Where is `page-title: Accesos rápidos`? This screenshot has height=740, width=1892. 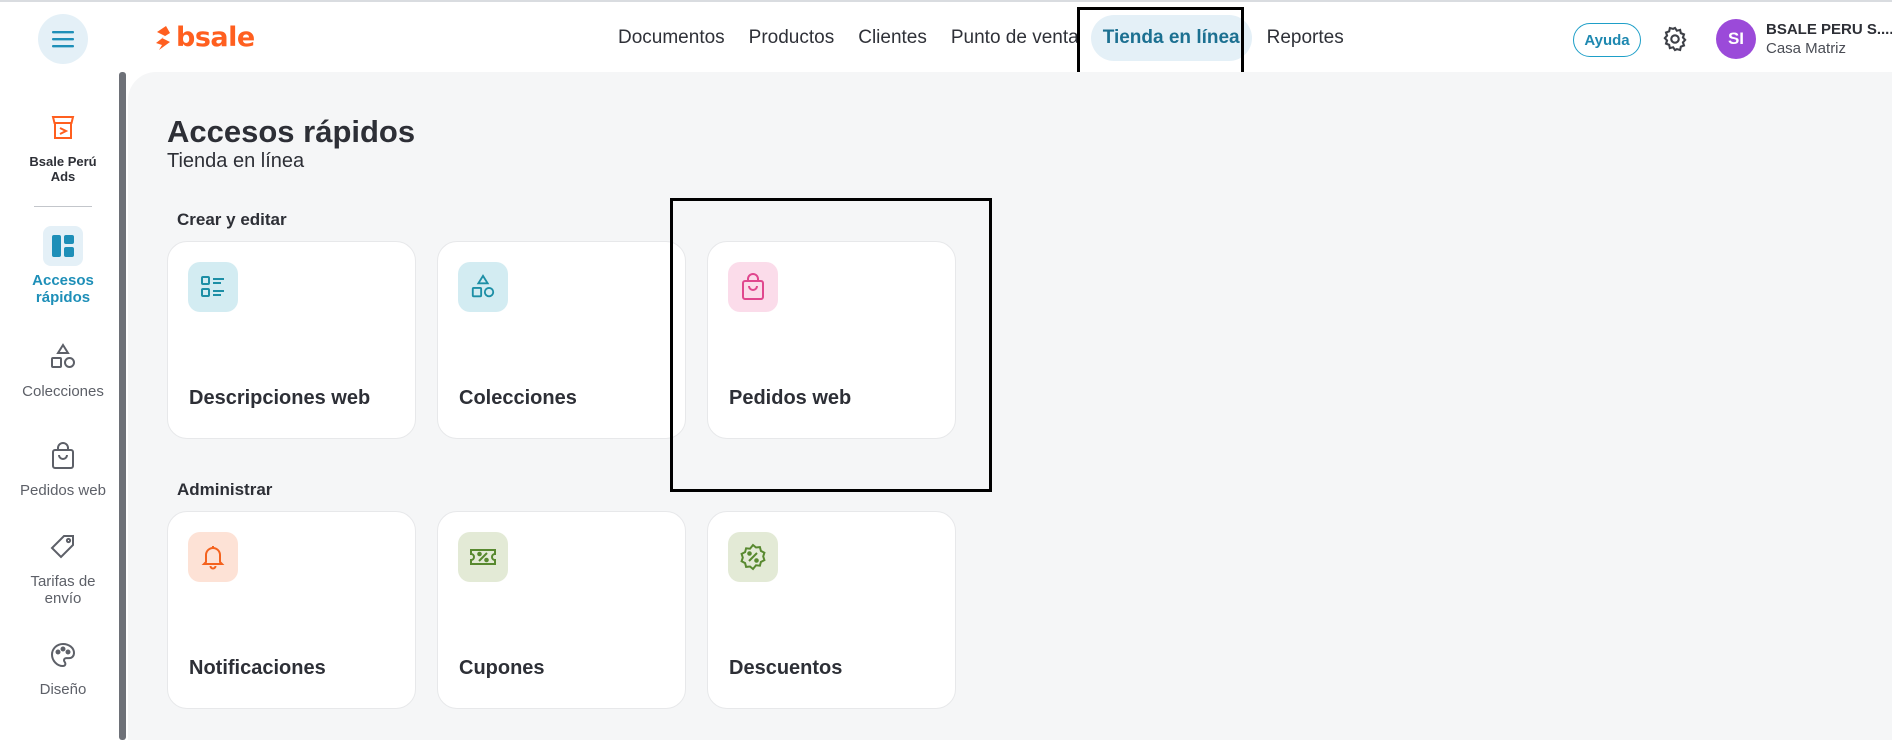 page-title: Accesos rápidos is located at coordinates (291, 131).